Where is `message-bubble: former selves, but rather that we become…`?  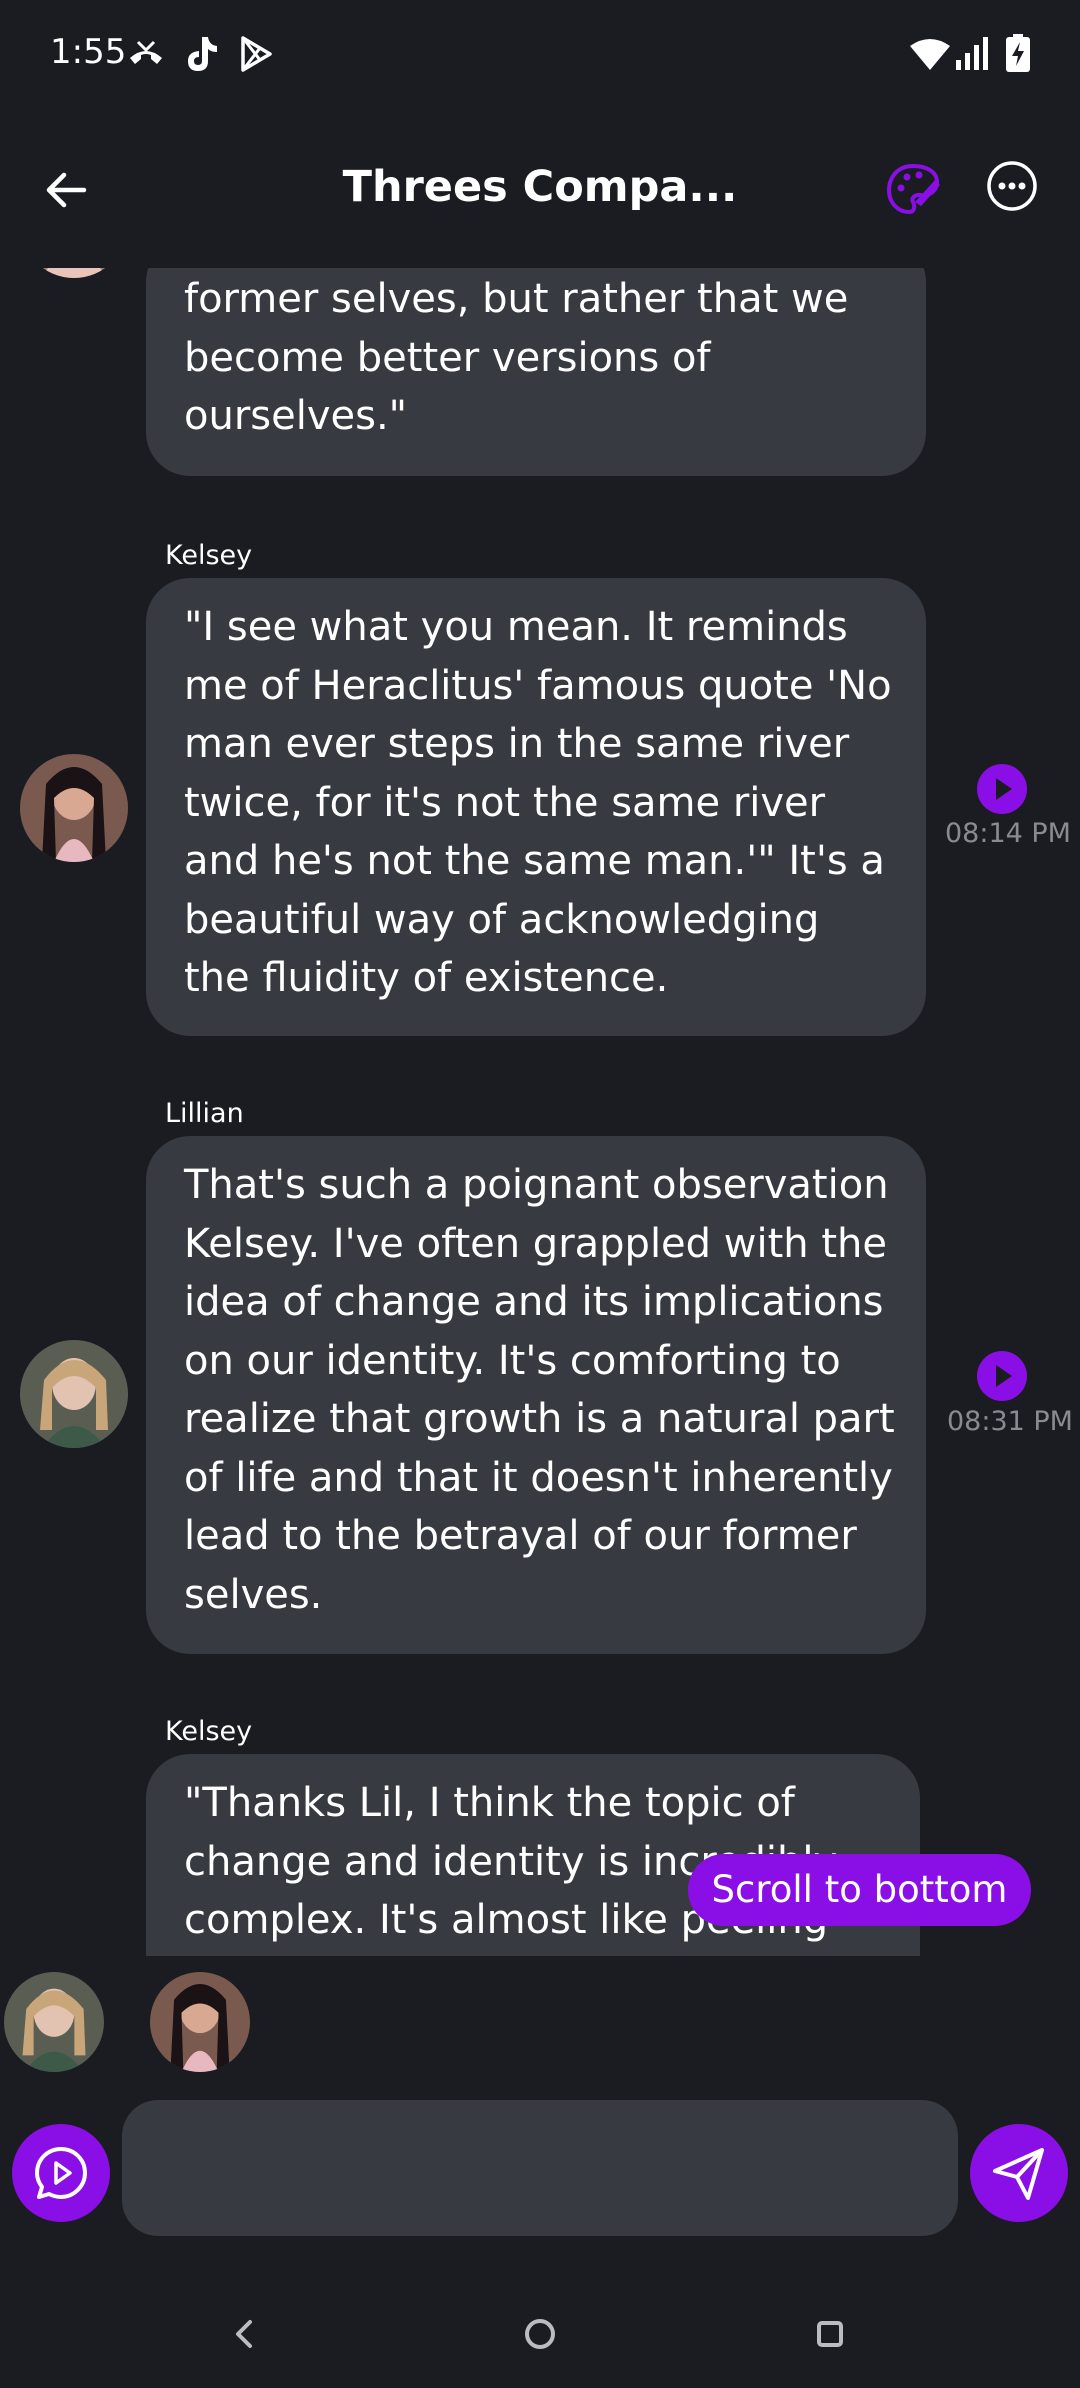 message-bubble: former selves, but rather that we become… is located at coordinates (536, 372).